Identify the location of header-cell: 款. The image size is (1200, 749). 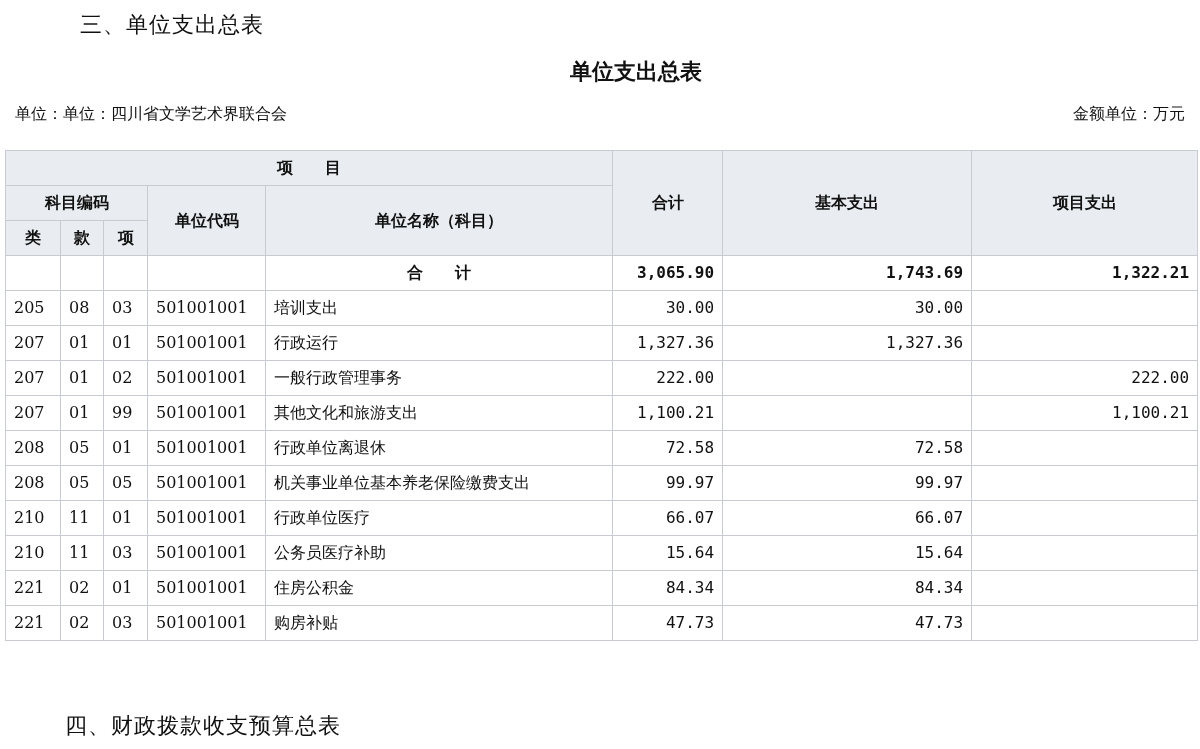
(82, 238).